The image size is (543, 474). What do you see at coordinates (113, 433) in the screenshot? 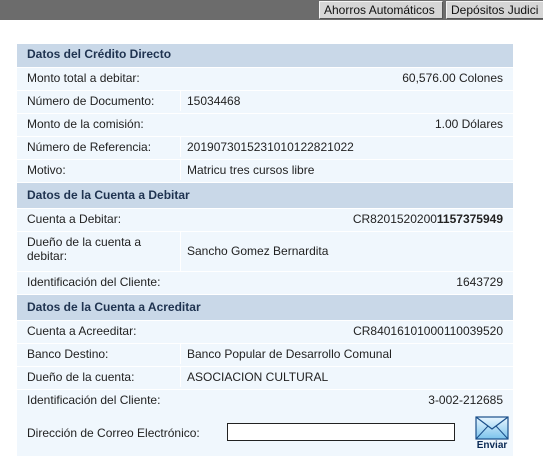
I see `email-label: Dirección de Correo Electrónico:` at bounding box center [113, 433].